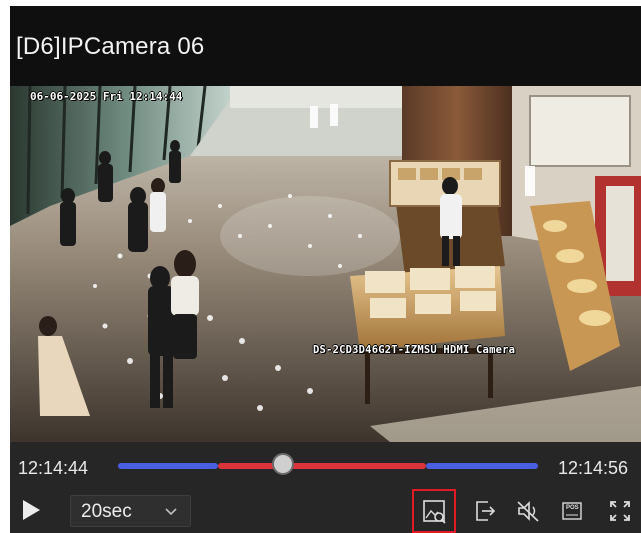 The width and height of the screenshot is (641, 533). What do you see at coordinates (325, 46) in the screenshot?
I see `title-bar: [D6]IPCamera 06` at bounding box center [325, 46].